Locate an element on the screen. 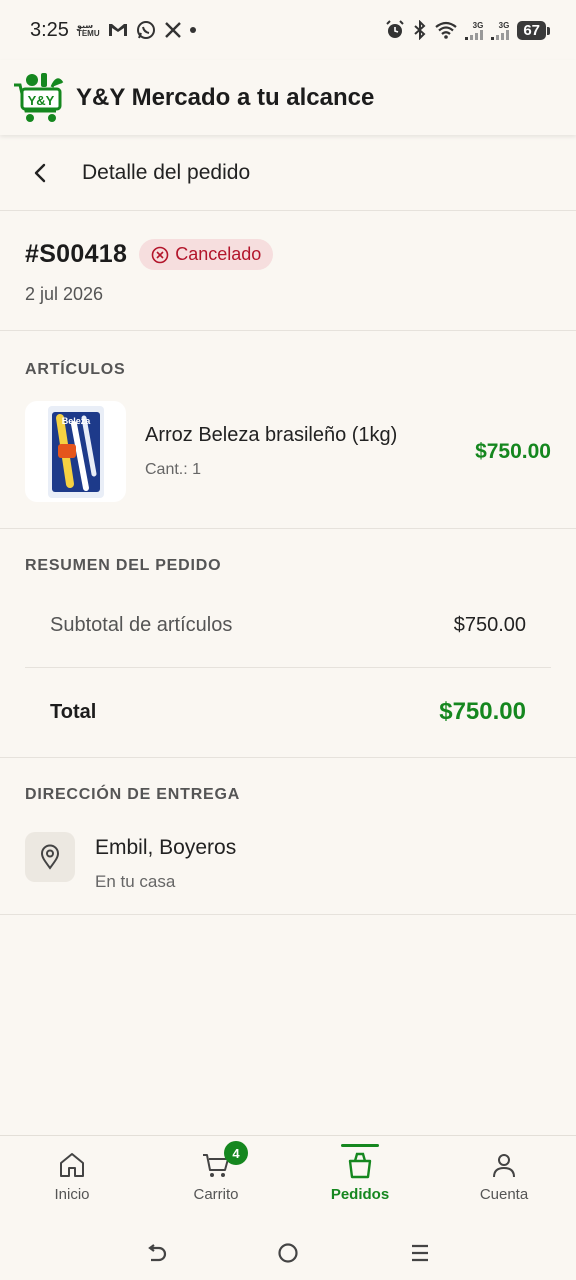  nav-label-inicio: Inicio is located at coordinates (72, 1194).